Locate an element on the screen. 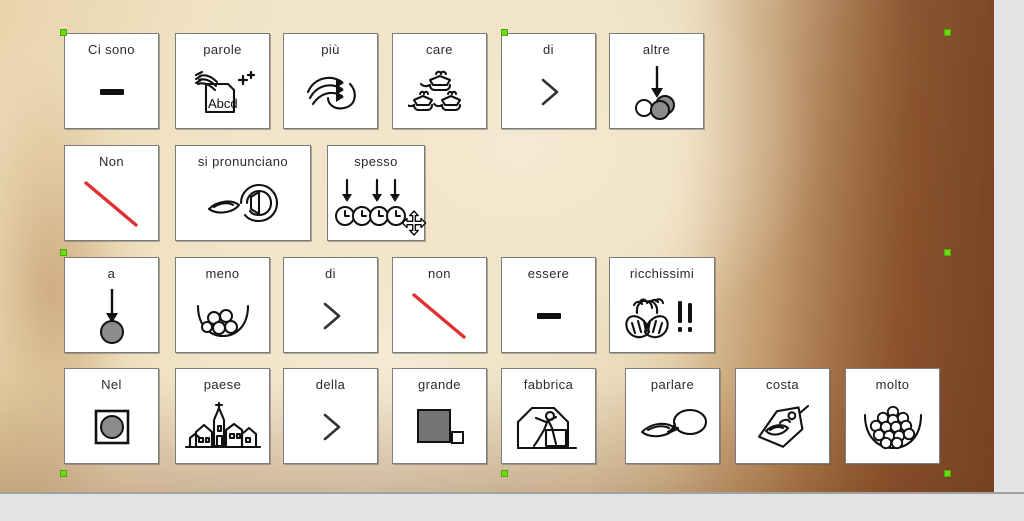 Image resolution: width=1024 pixels, height=521 pixels. symbol-card-label: più is located at coordinates (330, 49).